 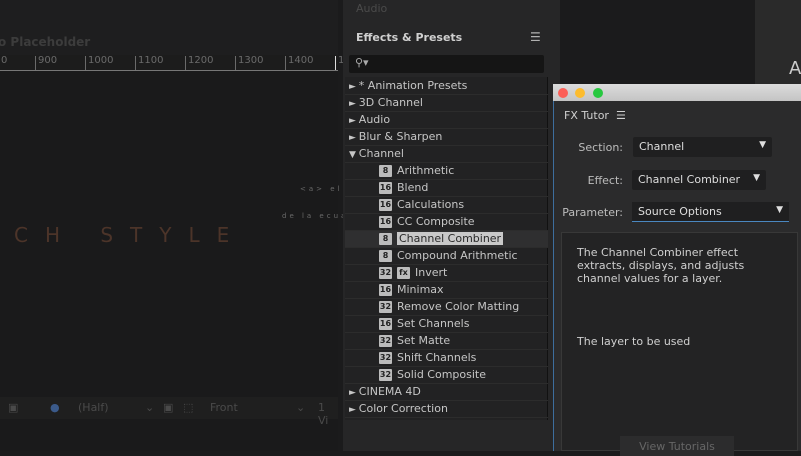 I want to click on viewer-toolbar: ▣ ● (Half) ⌄ ▣ ⬚ Front ⌄ 1 Vi, so click(x=169, y=412).